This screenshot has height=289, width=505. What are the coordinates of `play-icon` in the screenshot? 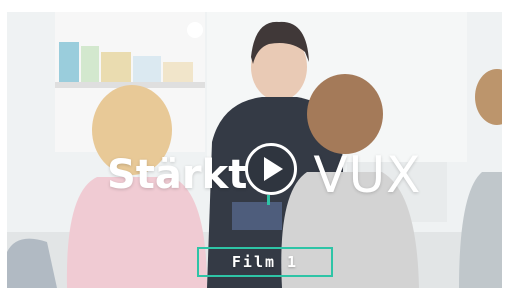 It's located at (273, 169).